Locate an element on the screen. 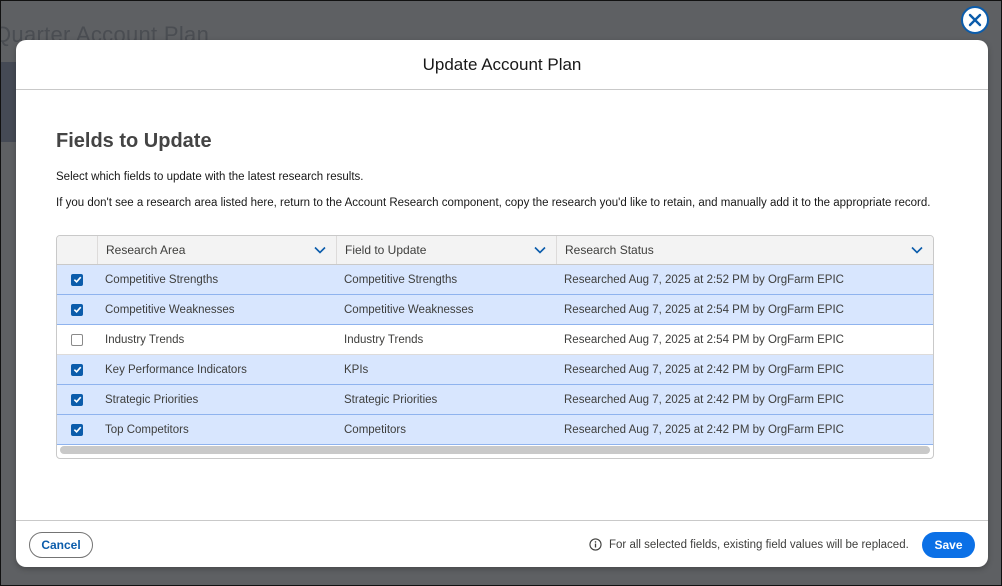 The width and height of the screenshot is (1002, 586). save-button: Save is located at coordinates (948, 545).